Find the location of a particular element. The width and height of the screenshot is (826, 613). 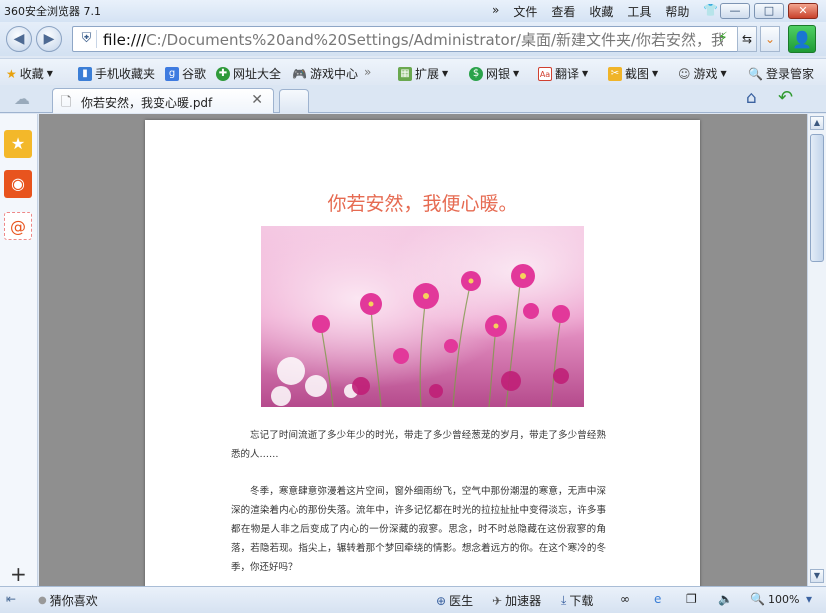

refresh-button: ⇆ is located at coordinates (747, 39).